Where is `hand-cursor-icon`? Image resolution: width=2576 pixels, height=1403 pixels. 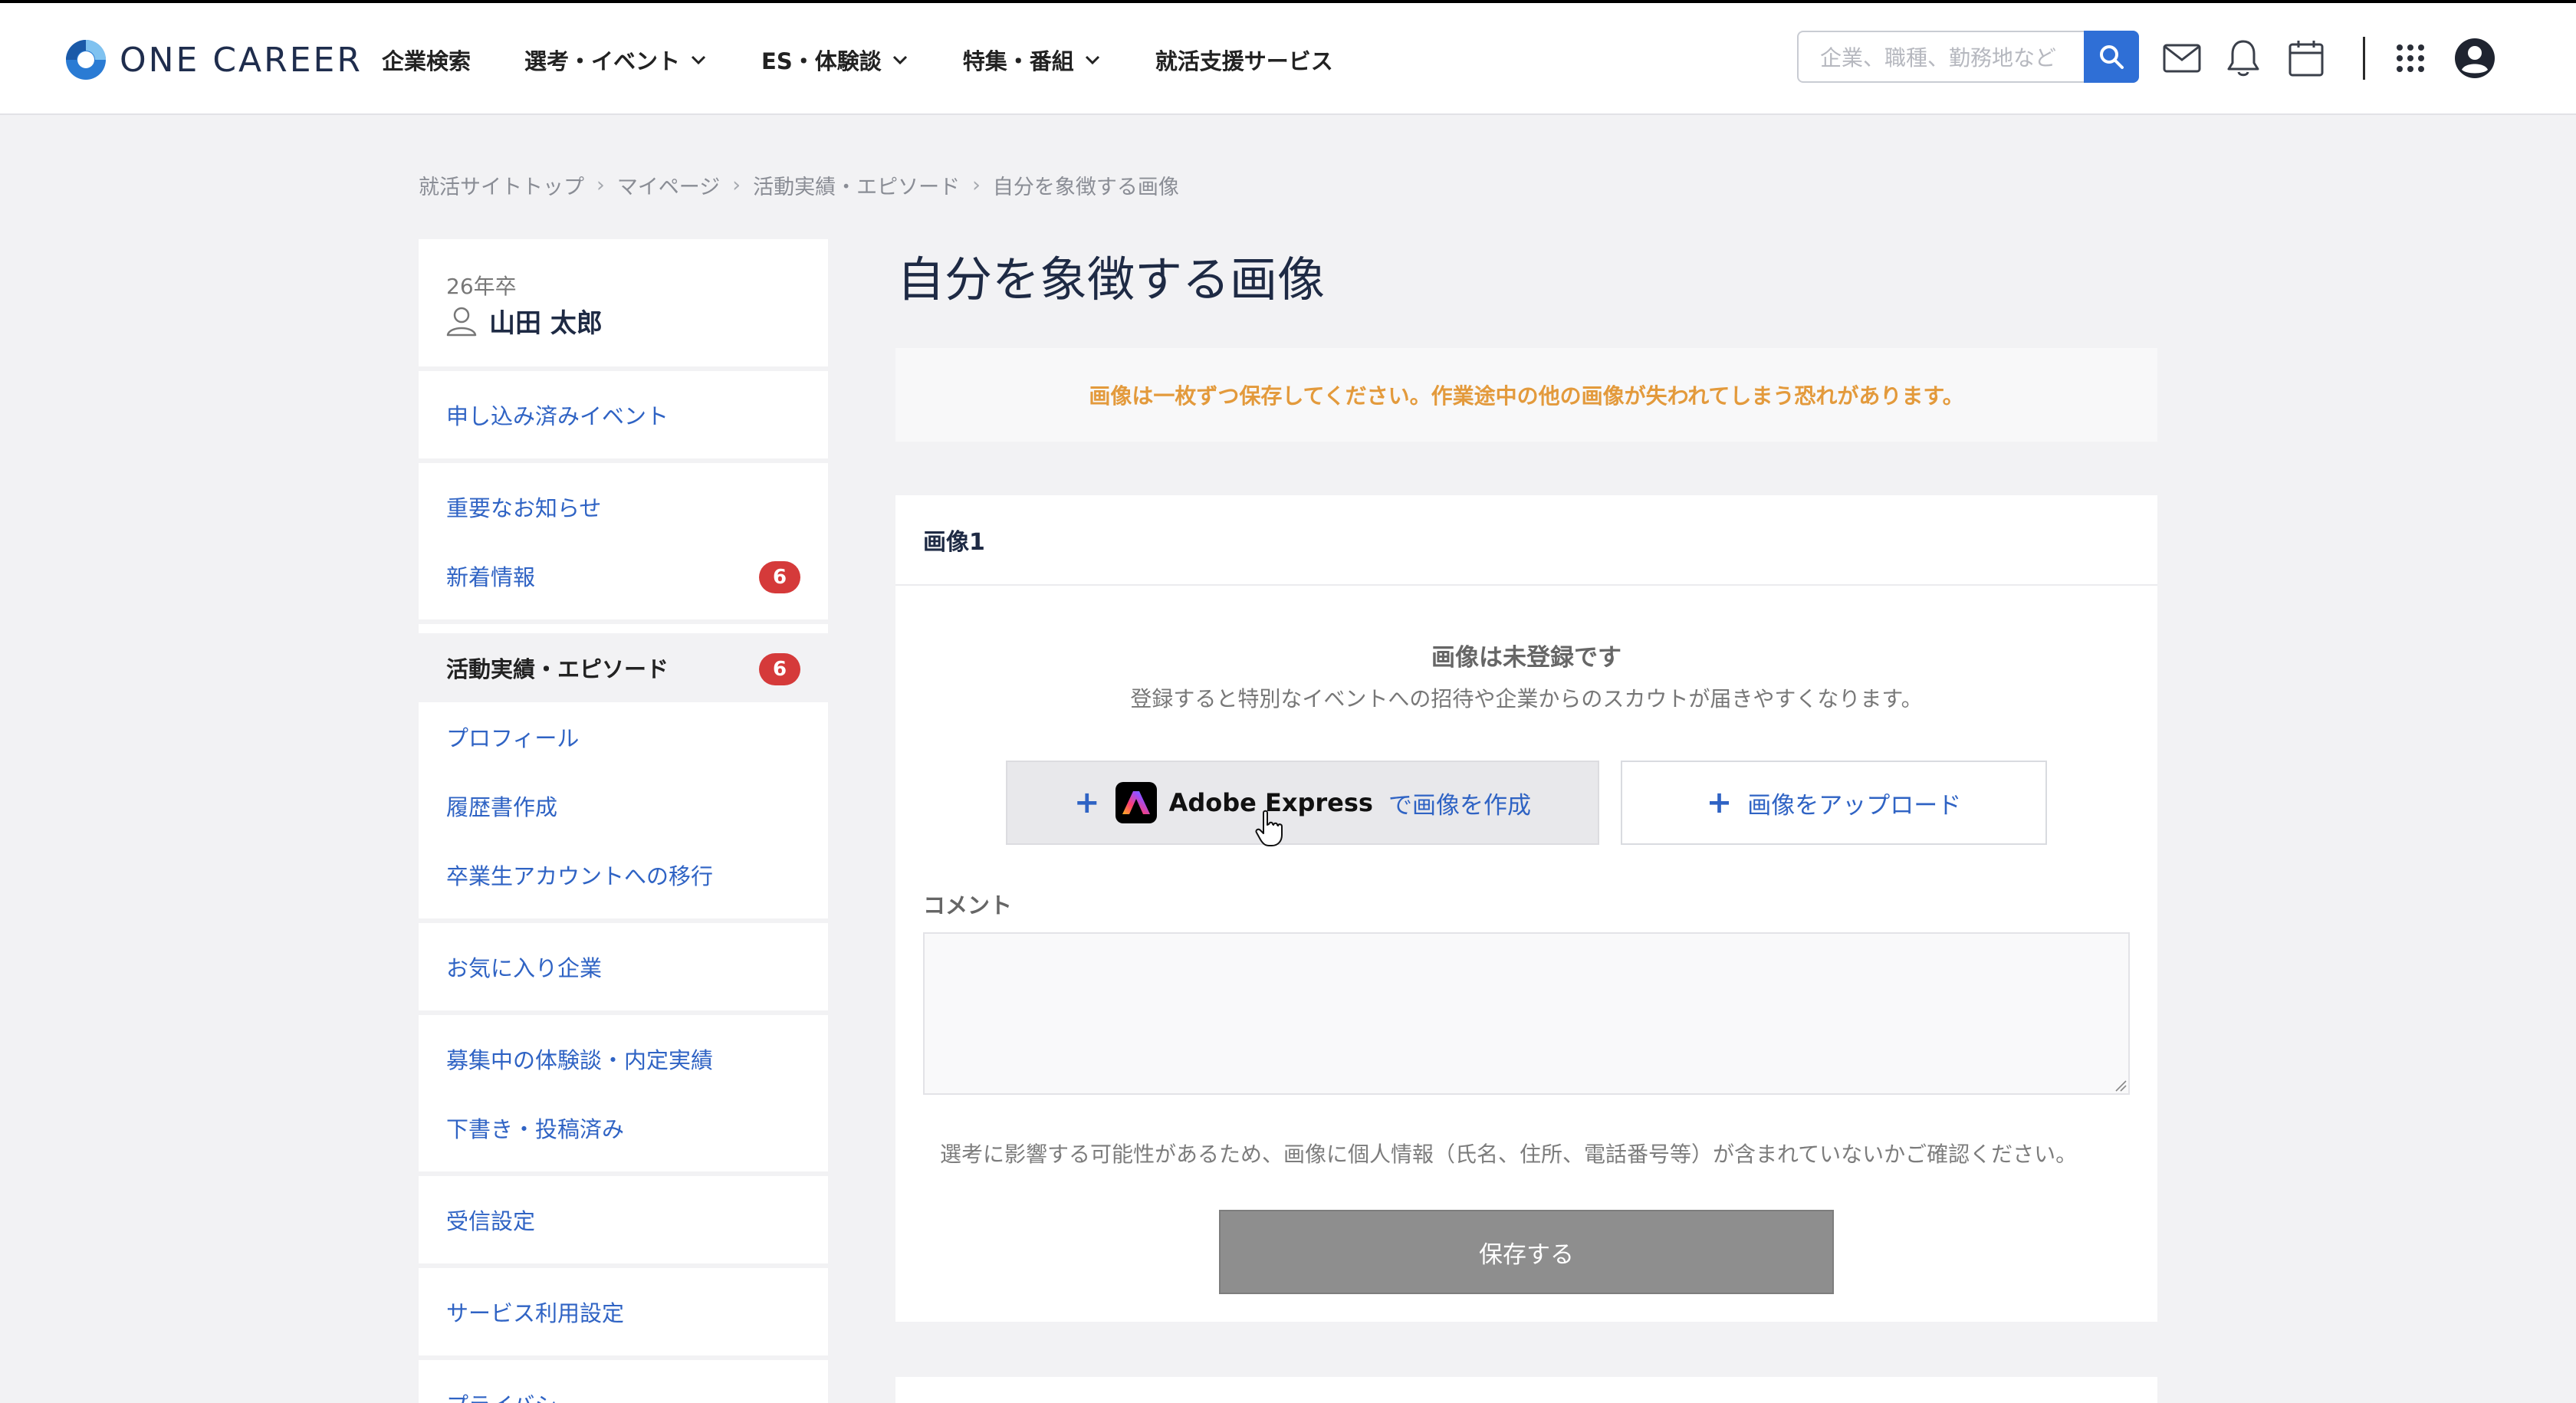
hand-cursor-icon is located at coordinates (1269, 828).